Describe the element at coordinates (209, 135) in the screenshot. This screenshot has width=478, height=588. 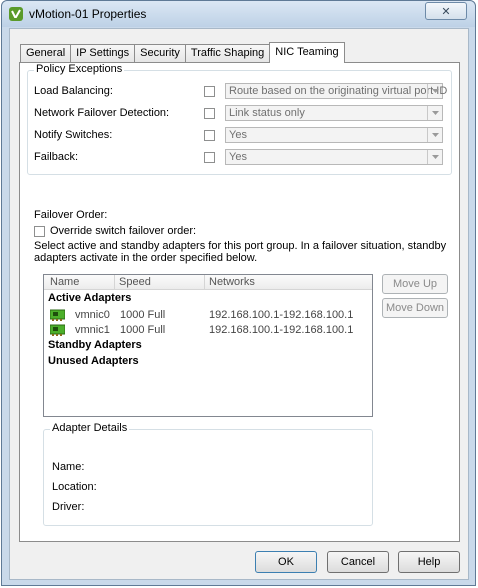
I see `notify-switches-checkbox` at that location.